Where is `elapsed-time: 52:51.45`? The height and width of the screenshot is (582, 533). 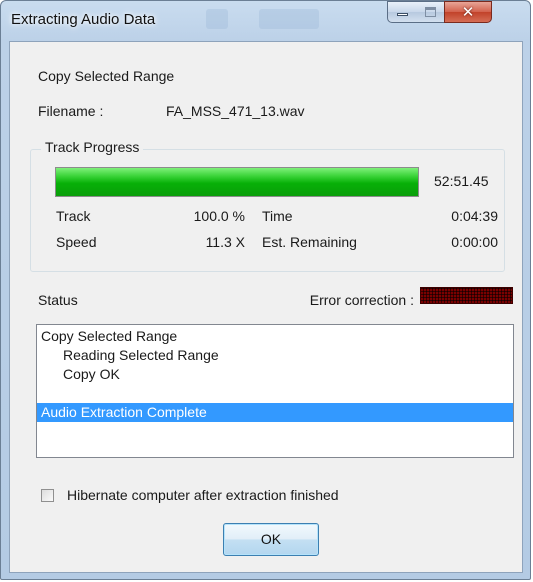
elapsed-time: 52:51.45 is located at coordinates (461, 181).